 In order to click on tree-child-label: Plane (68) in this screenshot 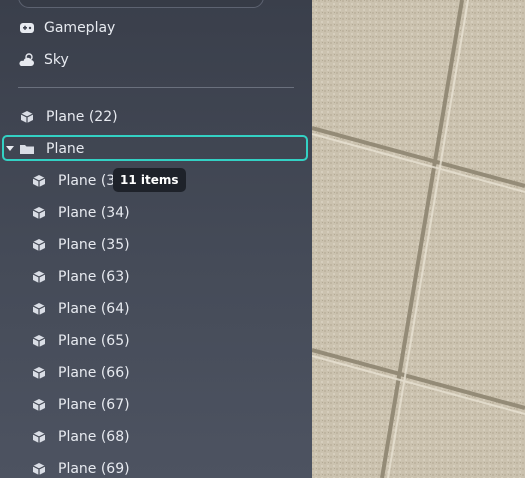, I will do `click(94, 437)`.